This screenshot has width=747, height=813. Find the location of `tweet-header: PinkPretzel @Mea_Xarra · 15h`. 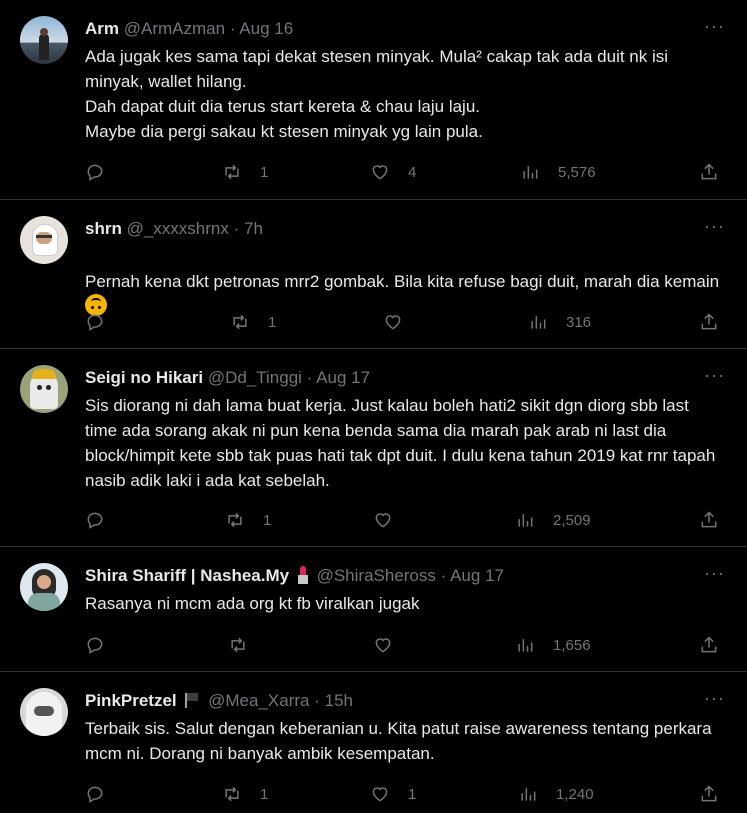

tweet-header: PinkPretzel @Mea_Xarra · 15h is located at coordinates (219, 701).